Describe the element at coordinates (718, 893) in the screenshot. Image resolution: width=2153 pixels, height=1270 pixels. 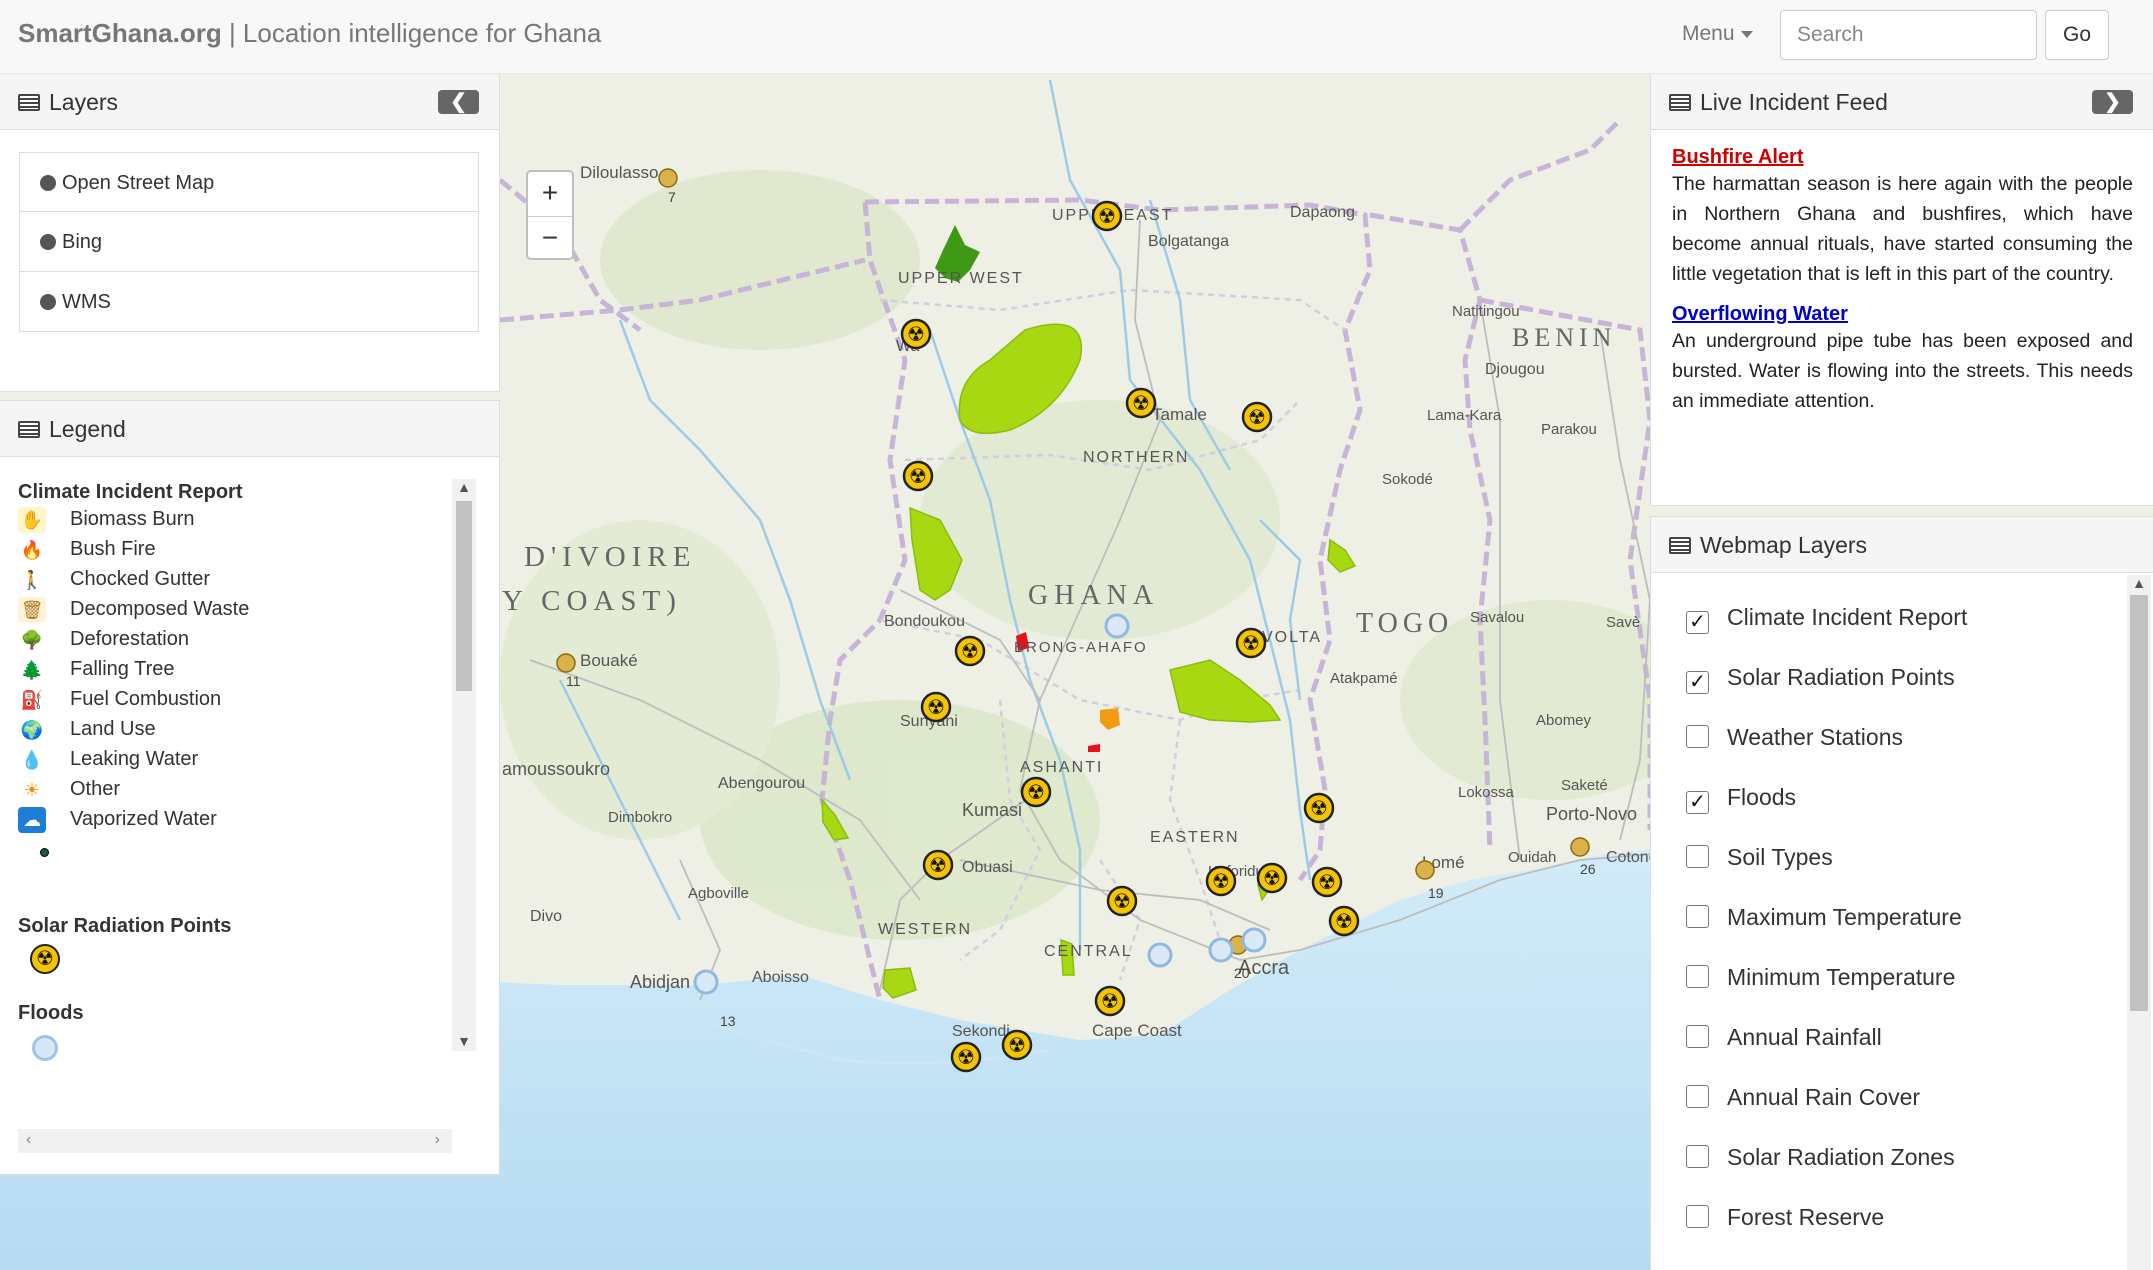
I see `svg-text: Agboville` at that location.